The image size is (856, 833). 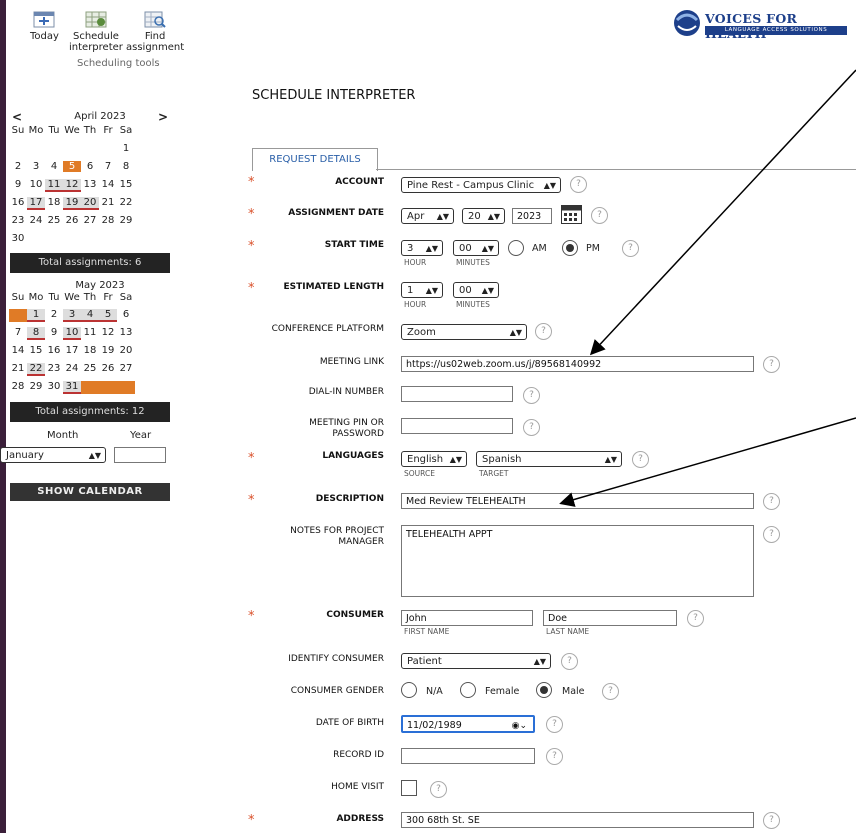 I want to click on meeting-pin-input, so click(x=457, y=426).